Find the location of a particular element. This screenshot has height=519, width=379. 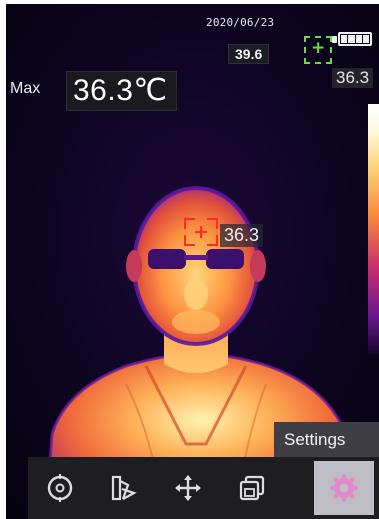

date-label: 2020/06/23 is located at coordinates (240, 22).